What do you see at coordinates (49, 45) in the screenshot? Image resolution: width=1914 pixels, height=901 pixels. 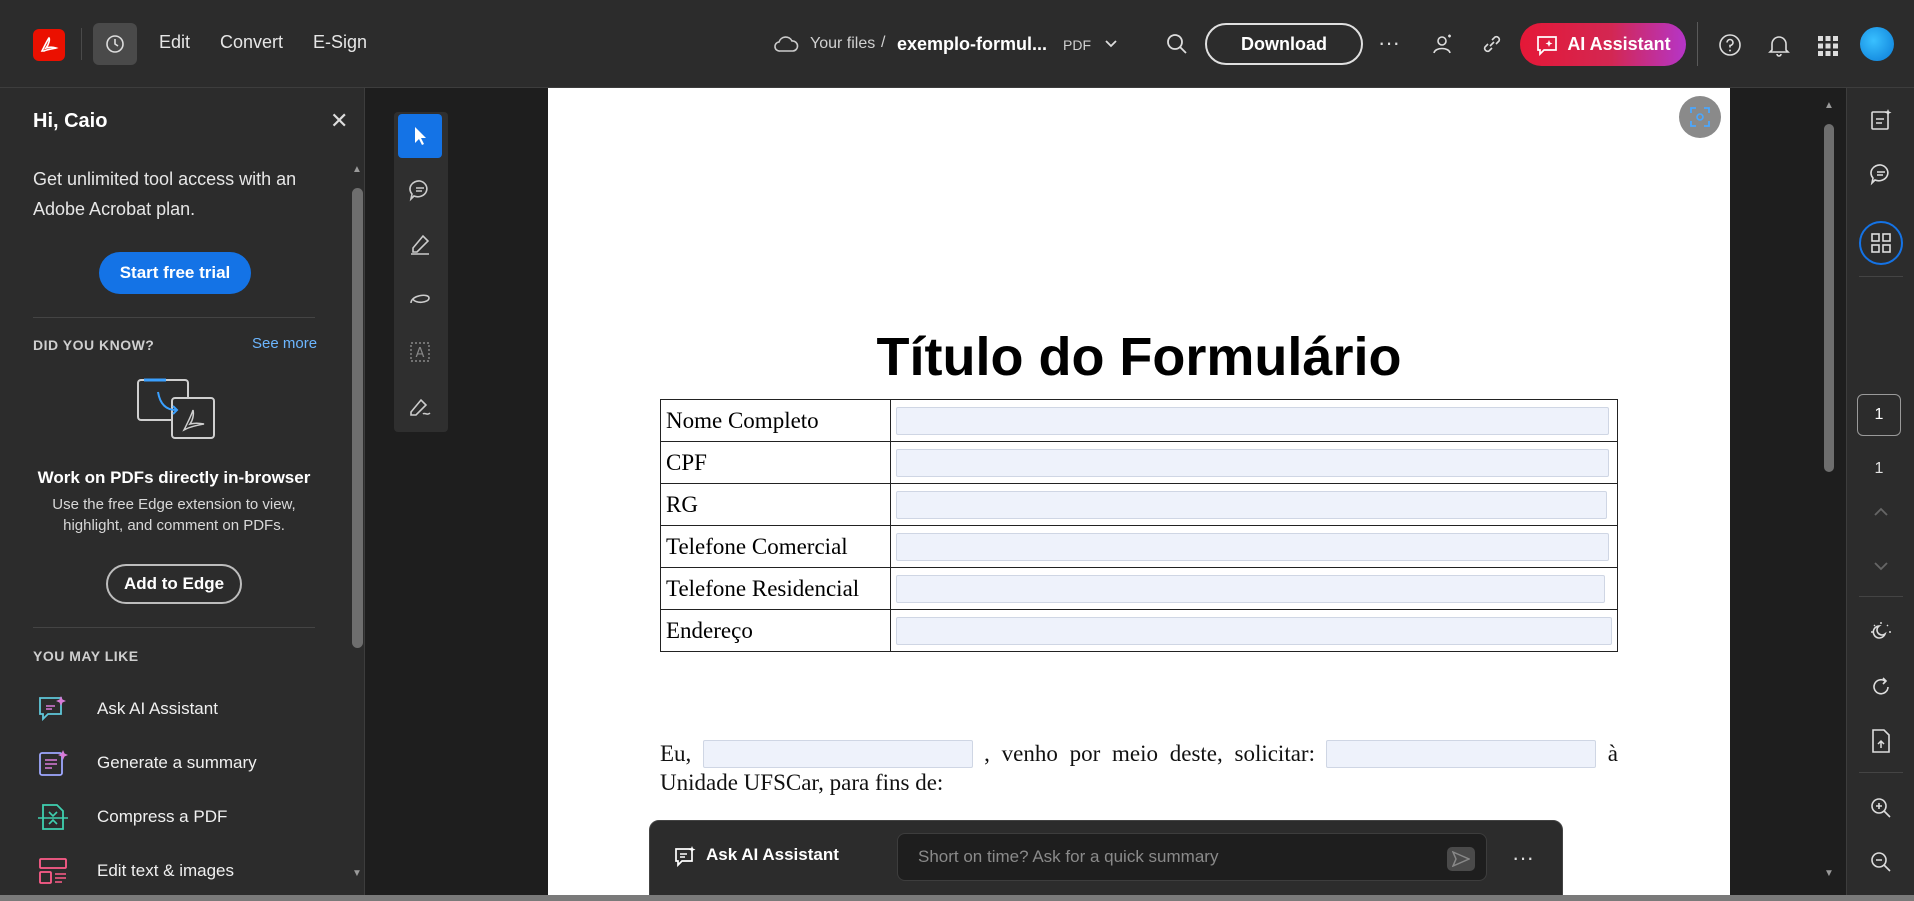 I see `acrobat-logo-icon` at bounding box center [49, 45].